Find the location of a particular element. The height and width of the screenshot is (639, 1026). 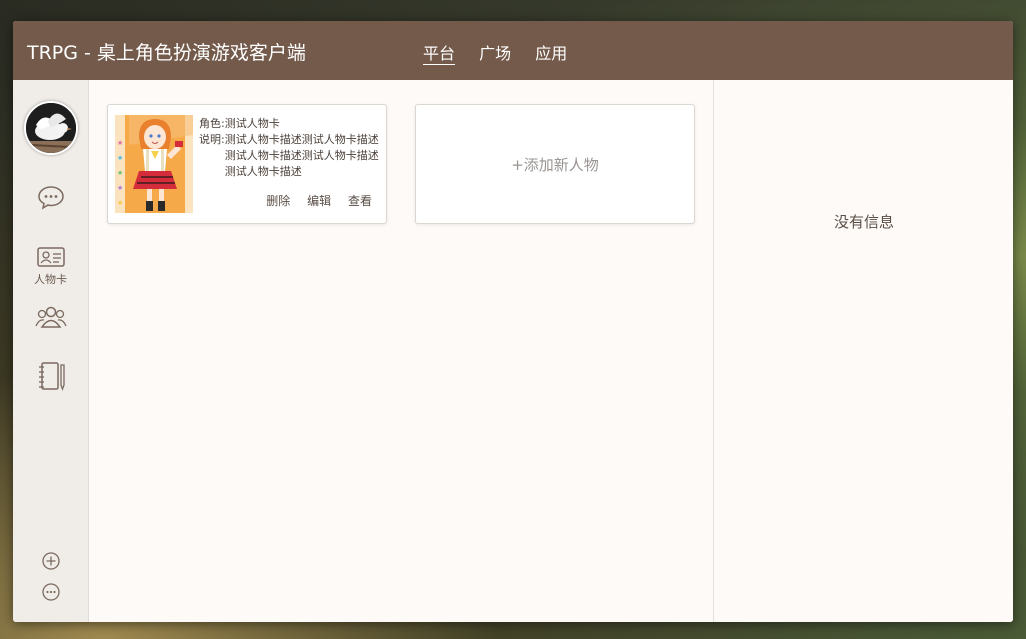

notebook-icon is located at coordinates (51, 376).